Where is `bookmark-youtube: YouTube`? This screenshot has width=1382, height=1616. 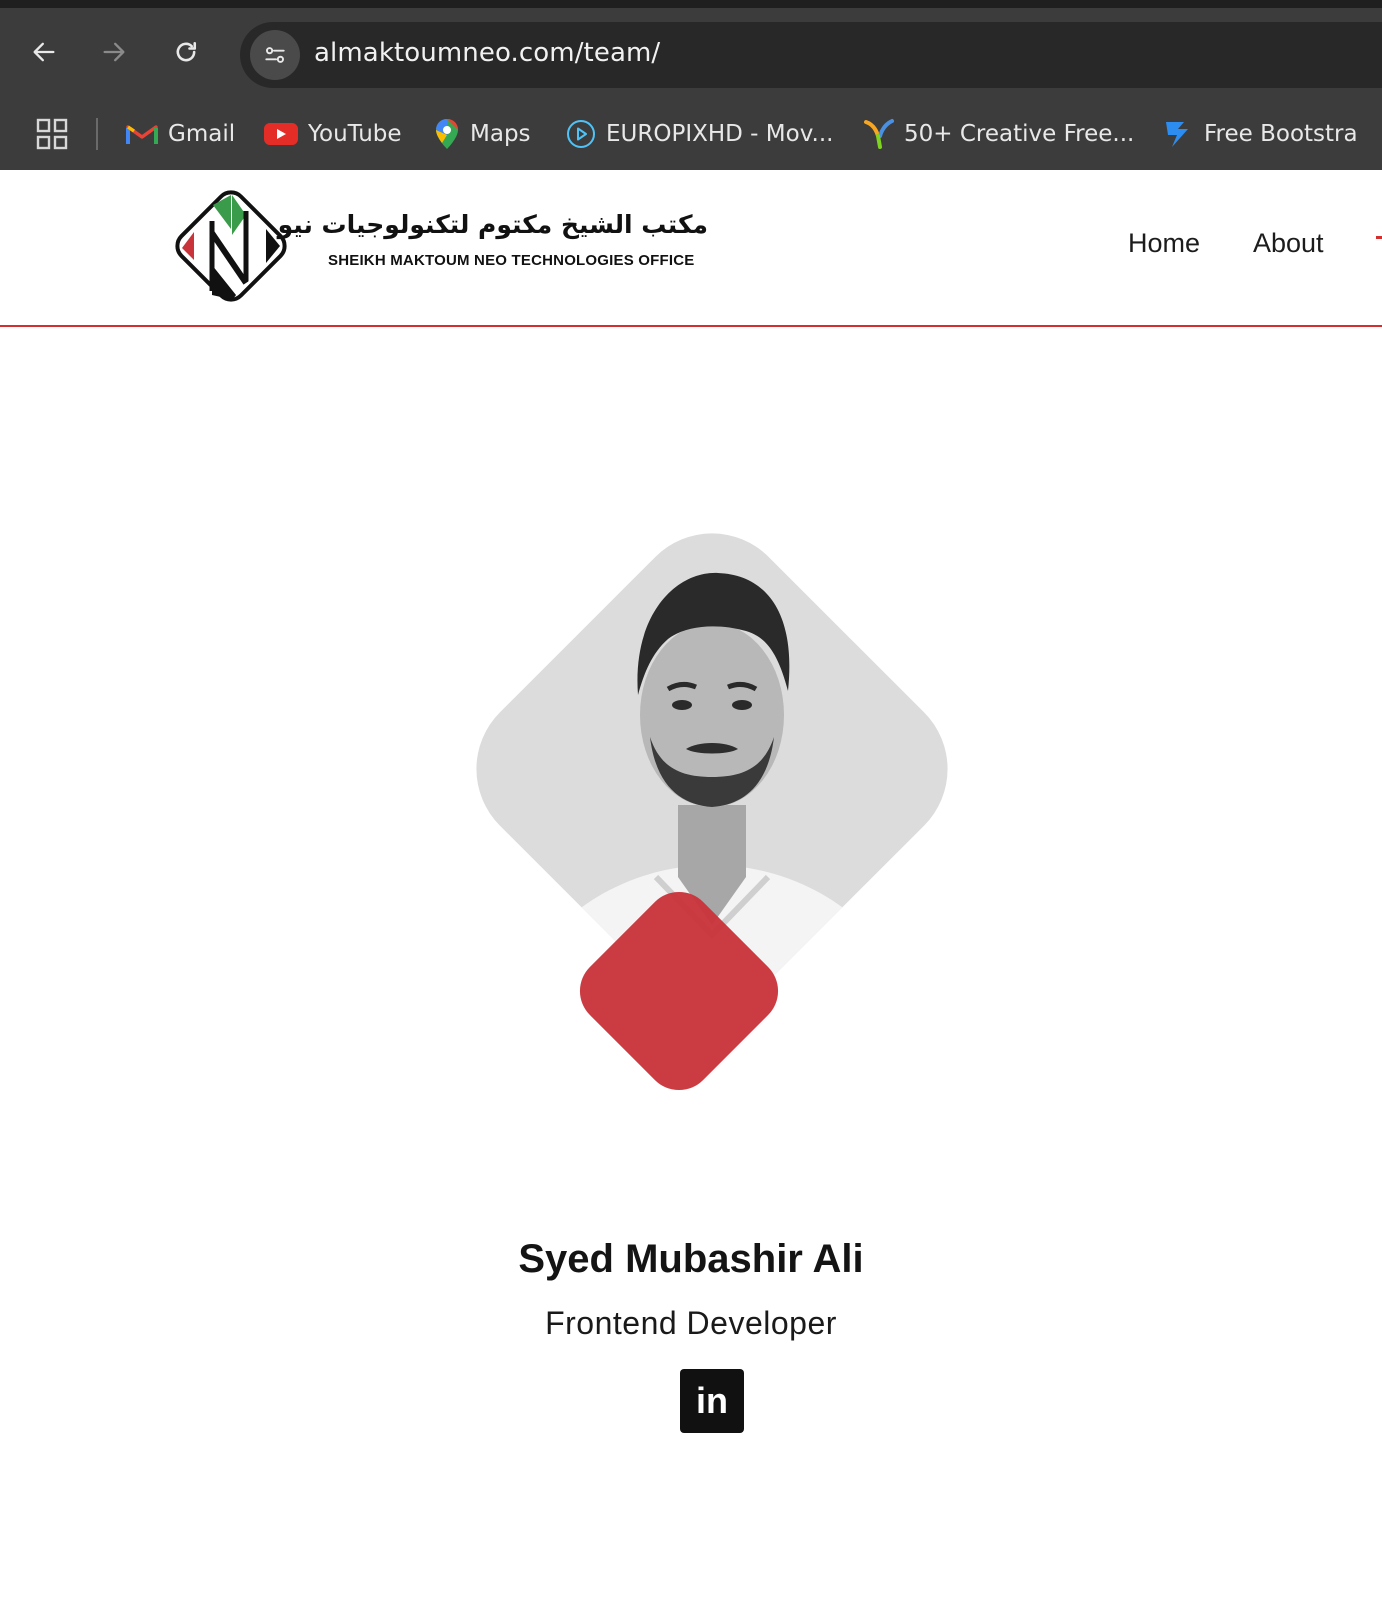 bookmark-youtube: YouTube is located at coordinates (333, 134).